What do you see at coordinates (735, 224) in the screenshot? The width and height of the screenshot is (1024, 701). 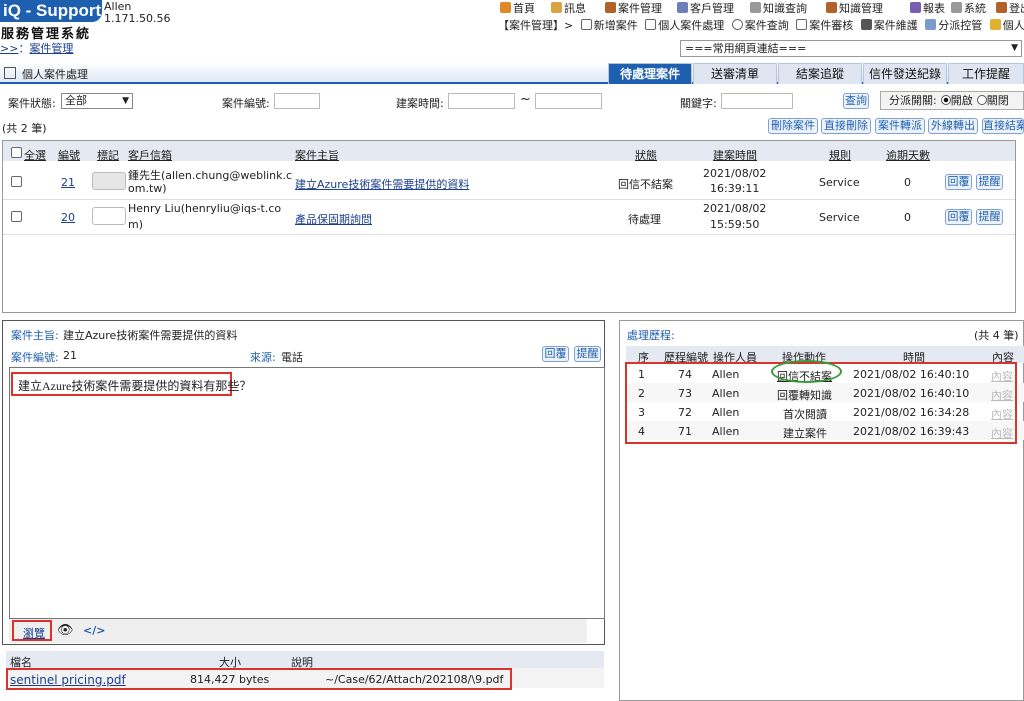 I see `created-time: 15:59:50` at bounding box center [735, 224].